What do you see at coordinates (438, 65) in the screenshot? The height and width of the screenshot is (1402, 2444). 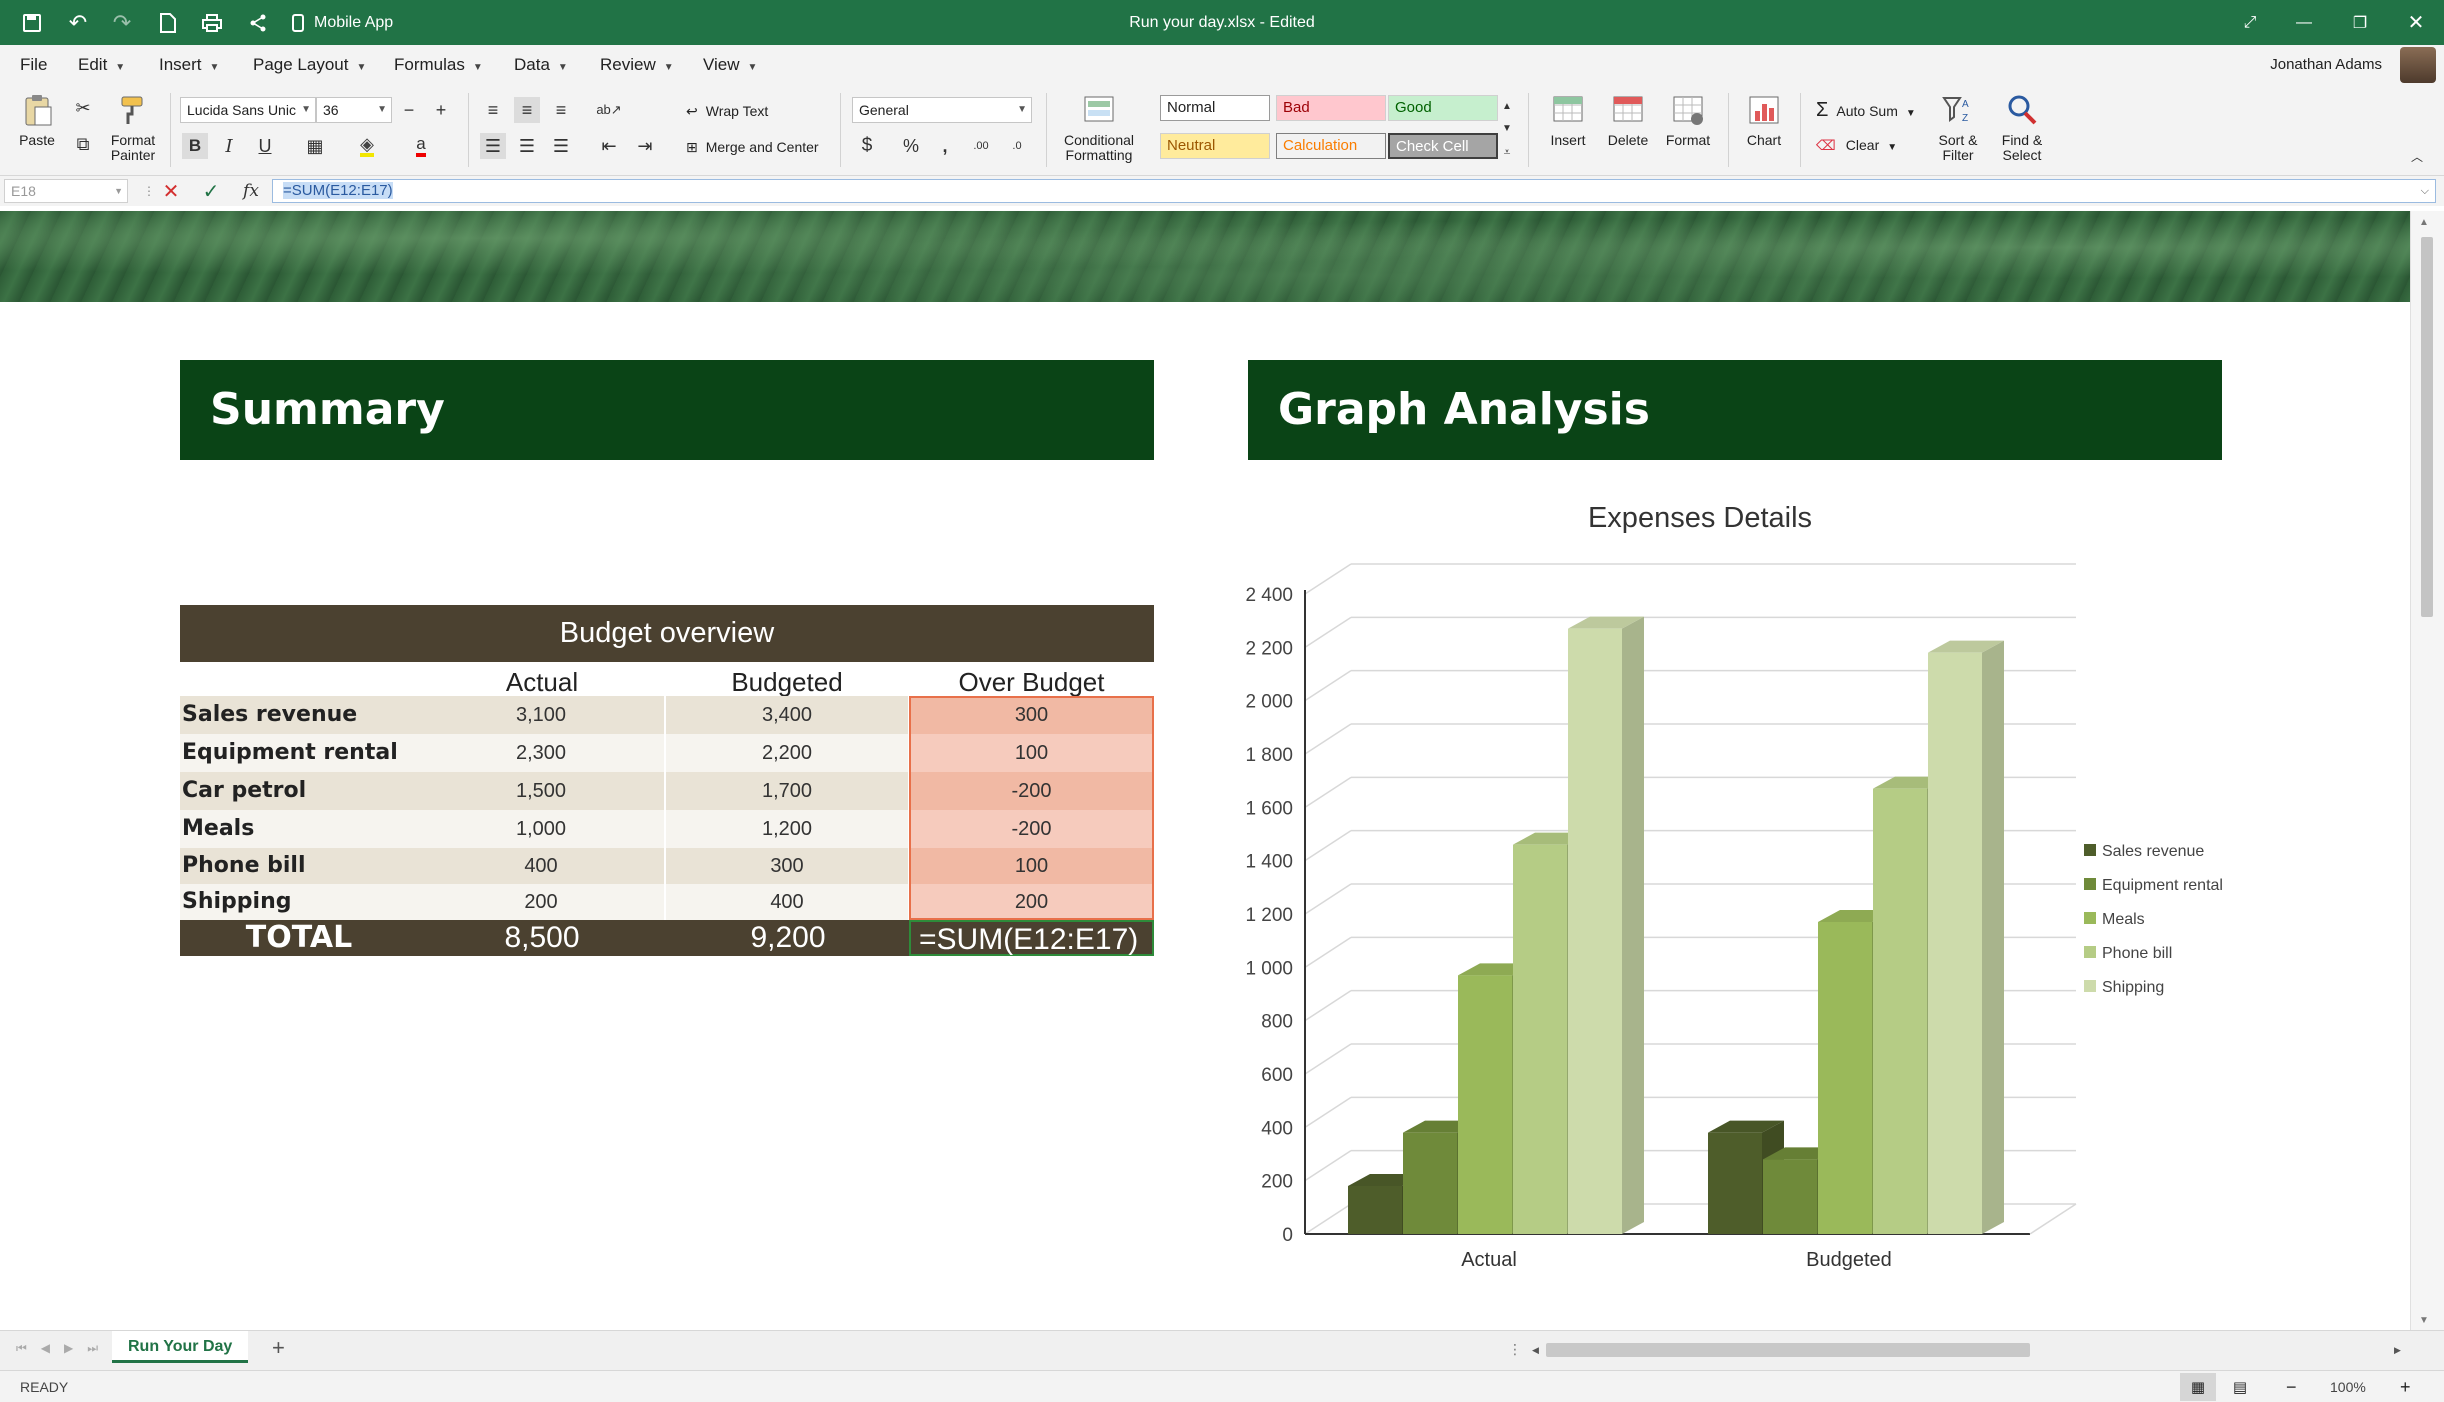 I see `menu-formulas: Formulas ▼` at bounding box center [438, 65].